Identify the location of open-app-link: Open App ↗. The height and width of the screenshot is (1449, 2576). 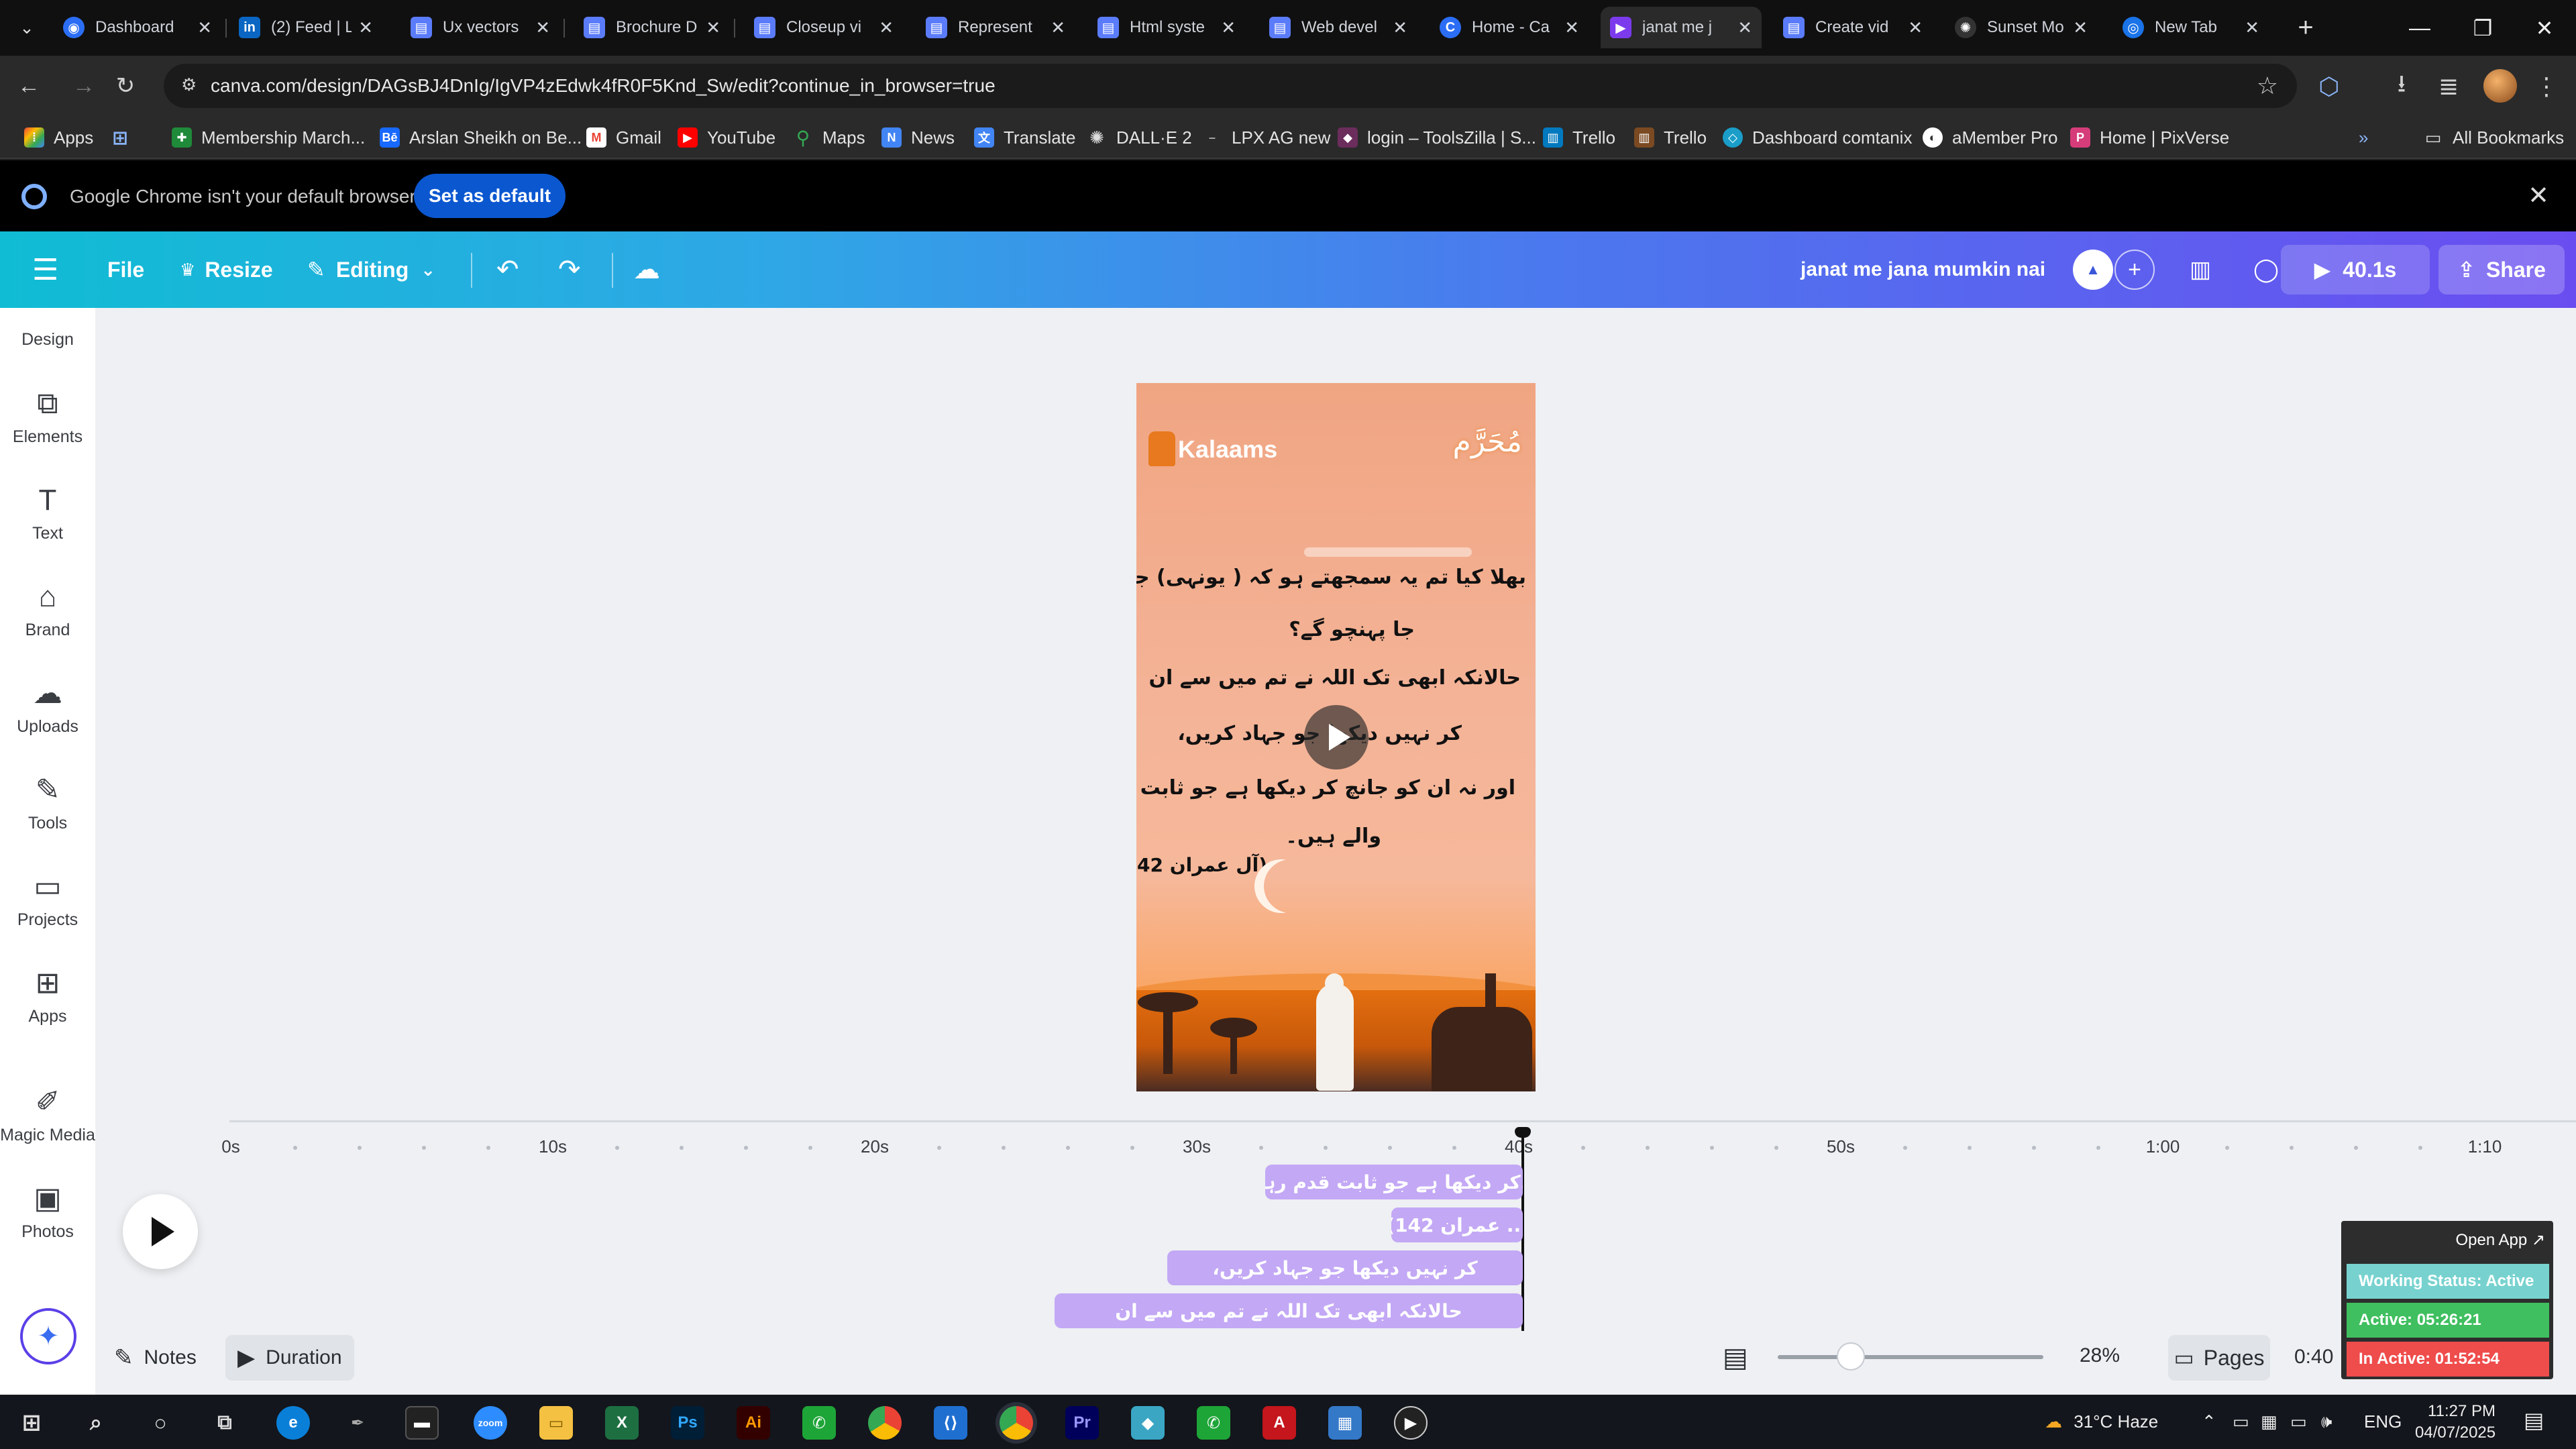
(2500, 1240).